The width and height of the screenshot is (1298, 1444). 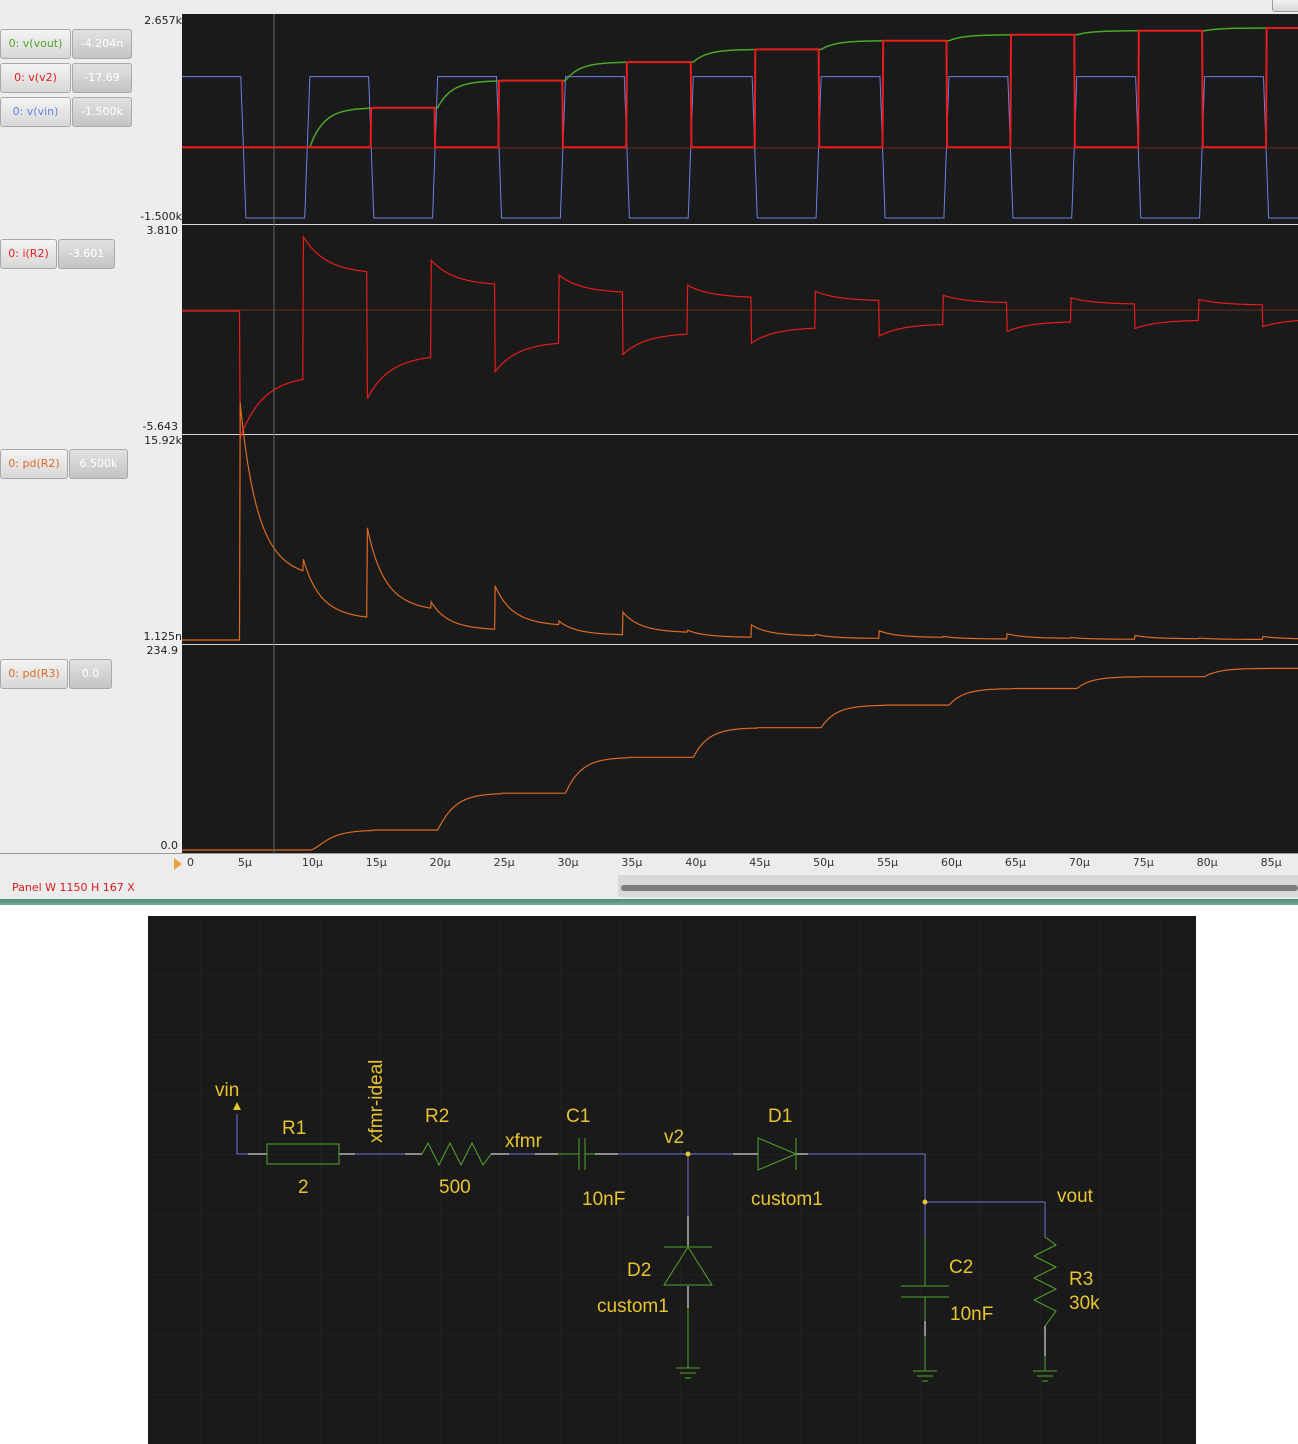 I want to click on net-label-vin: vin, so click(x=227, y=1090).